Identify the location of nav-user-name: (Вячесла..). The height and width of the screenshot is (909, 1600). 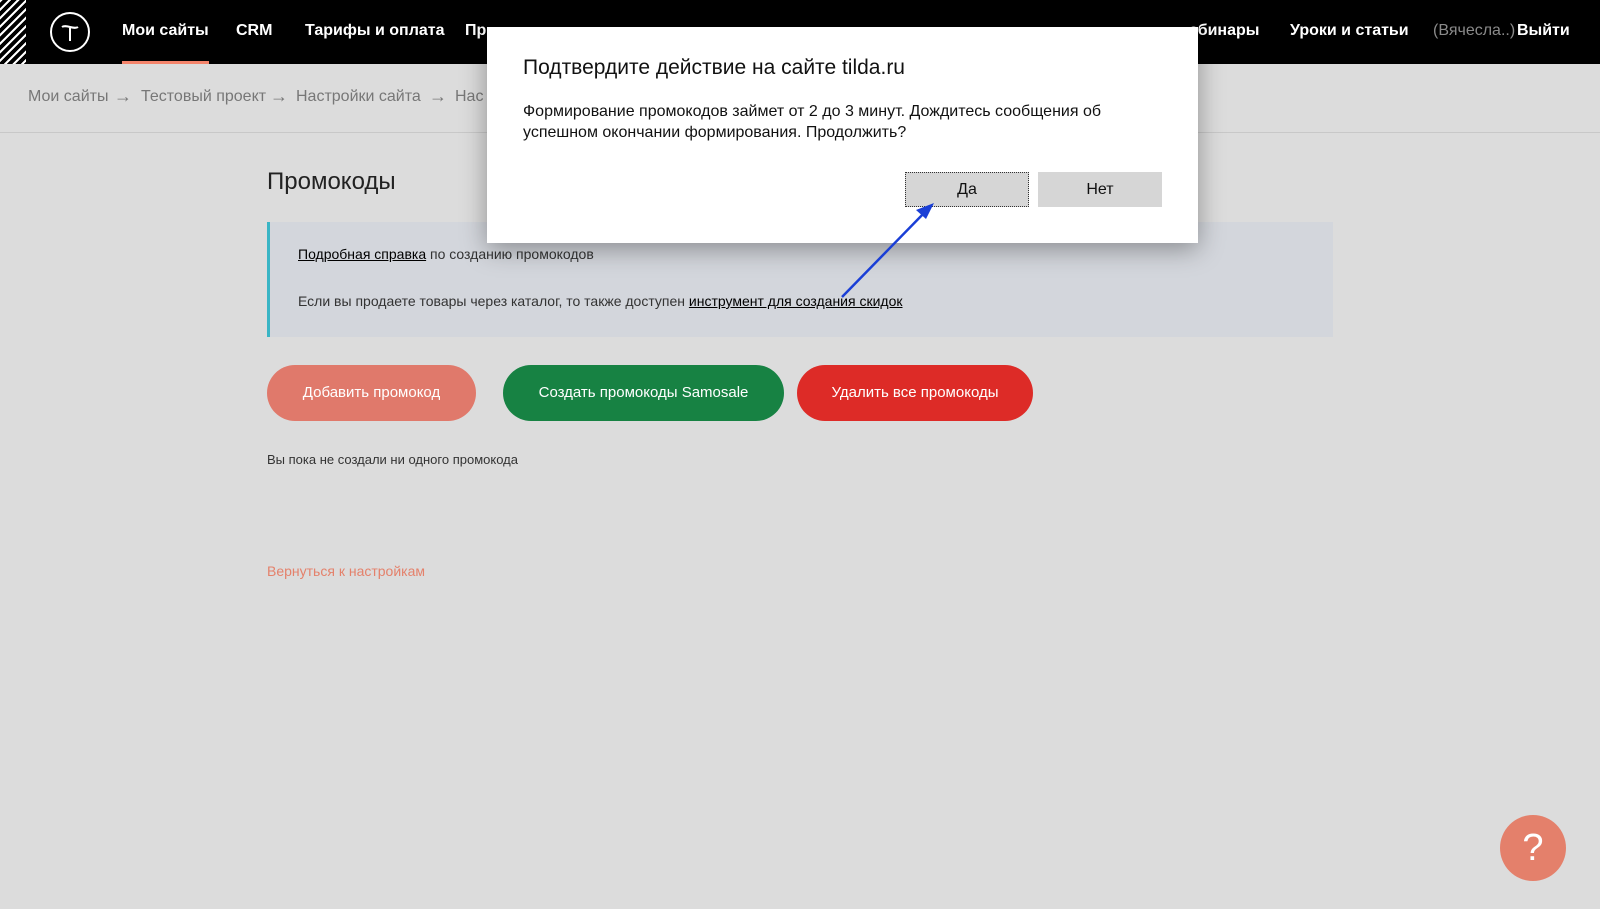
(1474, 32).